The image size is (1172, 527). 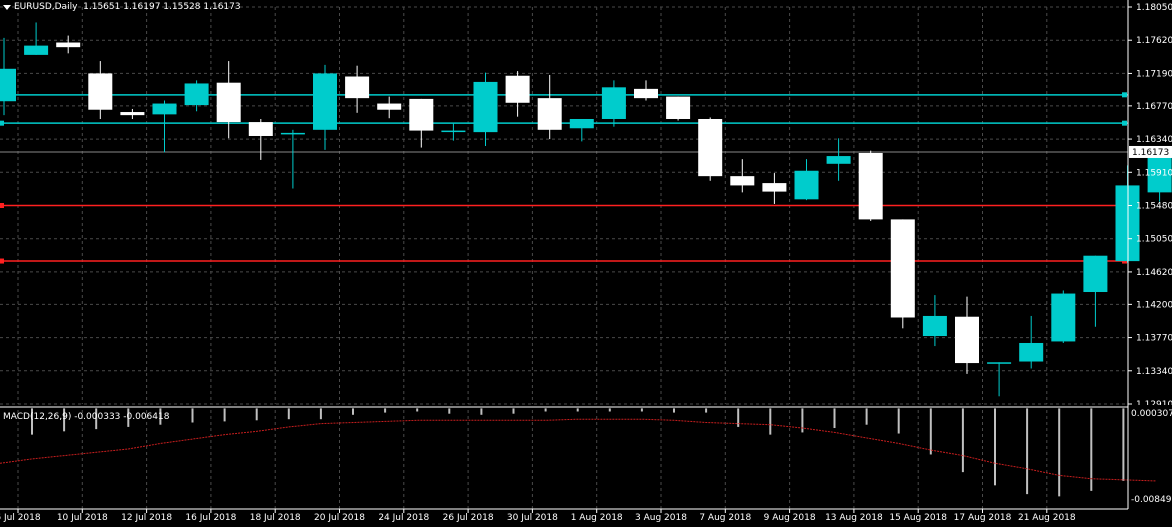 What do you see at coordinates (1154, 372) in the screenshot?
I see `y-tick-label: 1.13340` at bounding box center [1154, 372].